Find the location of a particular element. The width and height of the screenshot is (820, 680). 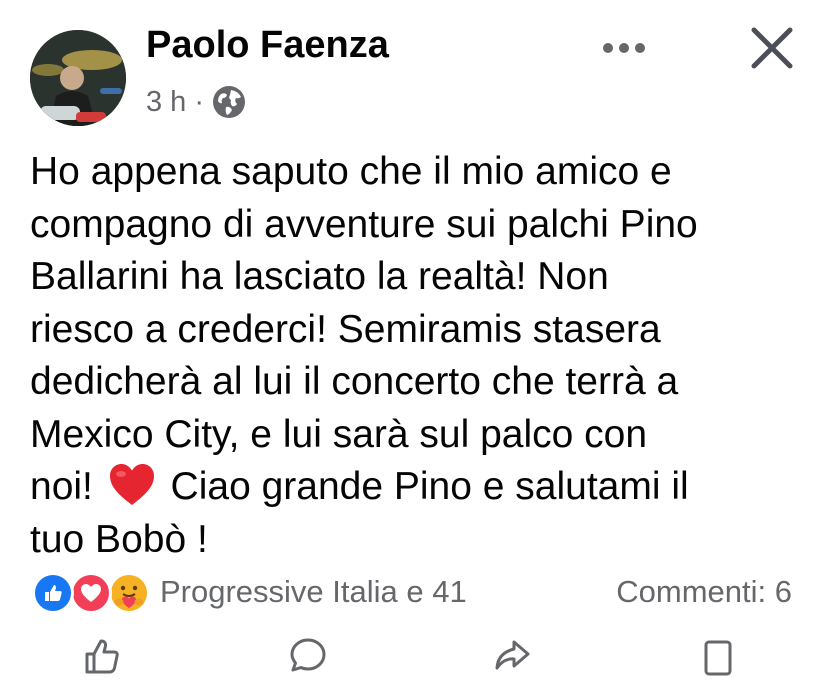

like-action-icon is located at coordinates (102, 656).